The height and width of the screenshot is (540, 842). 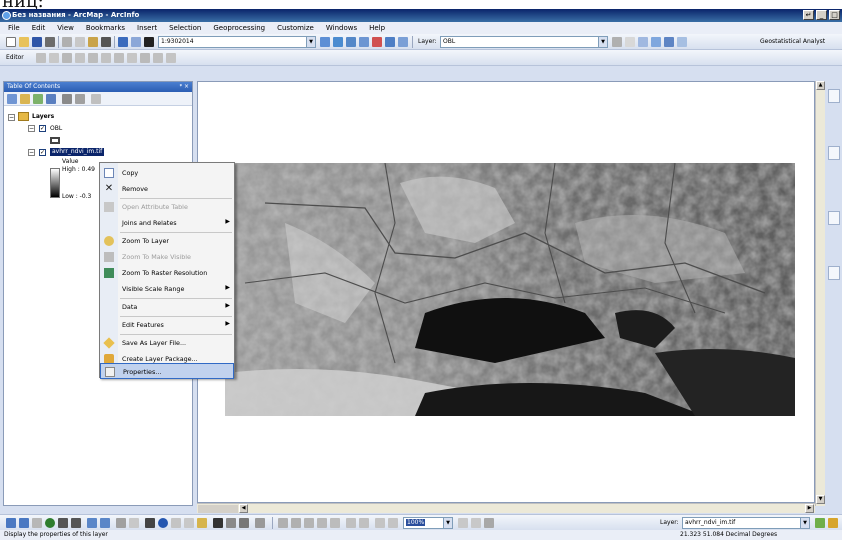 I want to click on expand-layers-icon: −, so click(x=11, y=117).